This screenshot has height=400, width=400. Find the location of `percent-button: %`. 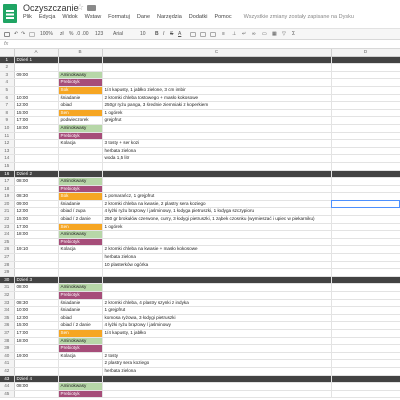

percent-button: % is located at coordinates (71, 34).